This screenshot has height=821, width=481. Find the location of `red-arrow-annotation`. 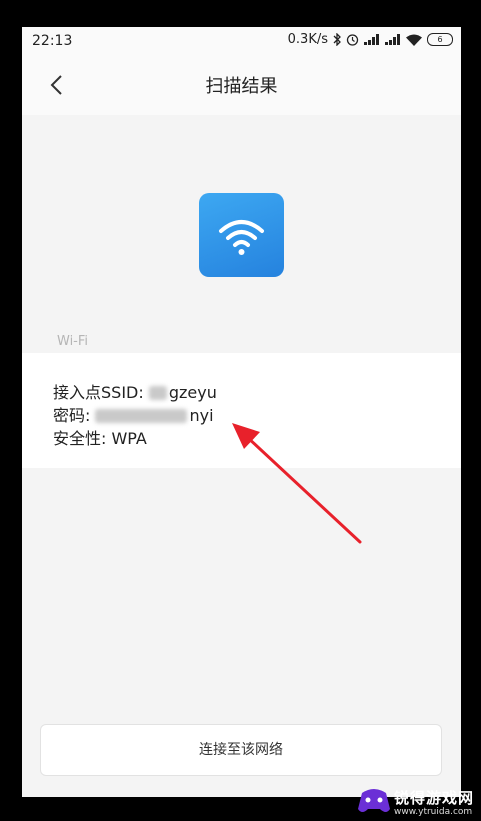

red-arrow-annotation is located at coordinates (297, 483).